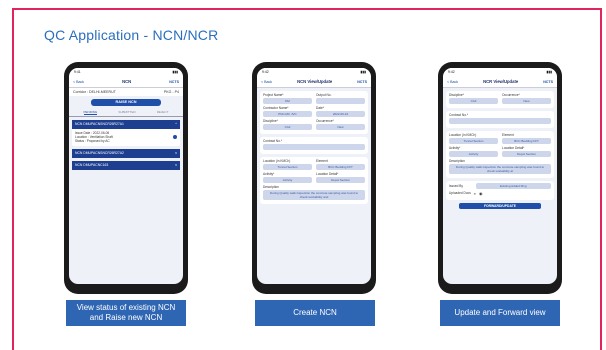  Describe the element at coordinates (92, 164) in the screenshot. I see `ncn-id: NCN DMUPACNC163` at that location.